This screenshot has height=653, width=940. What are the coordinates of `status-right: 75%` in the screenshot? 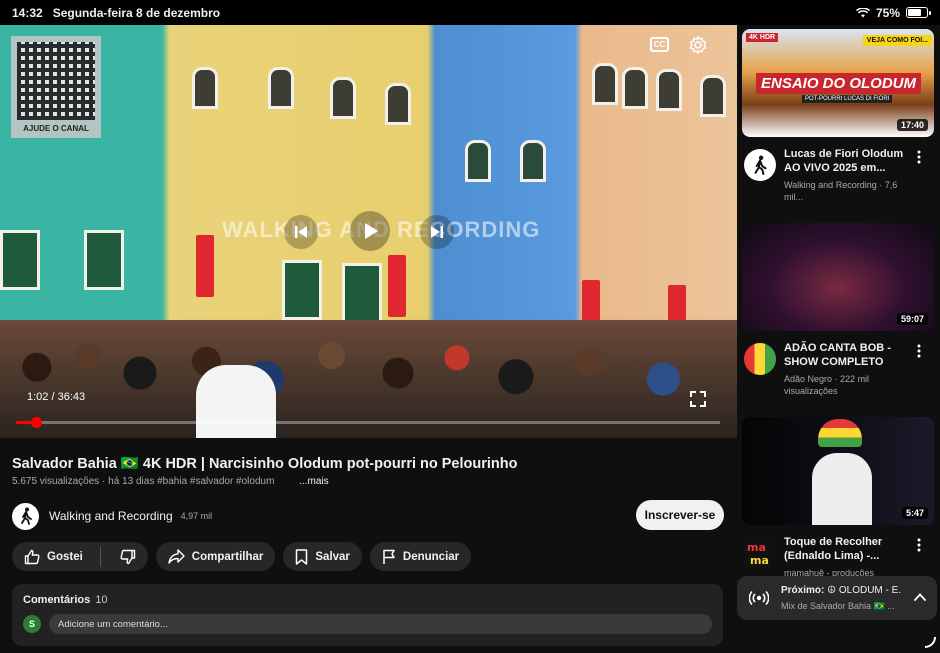 It's located at (893, 12).